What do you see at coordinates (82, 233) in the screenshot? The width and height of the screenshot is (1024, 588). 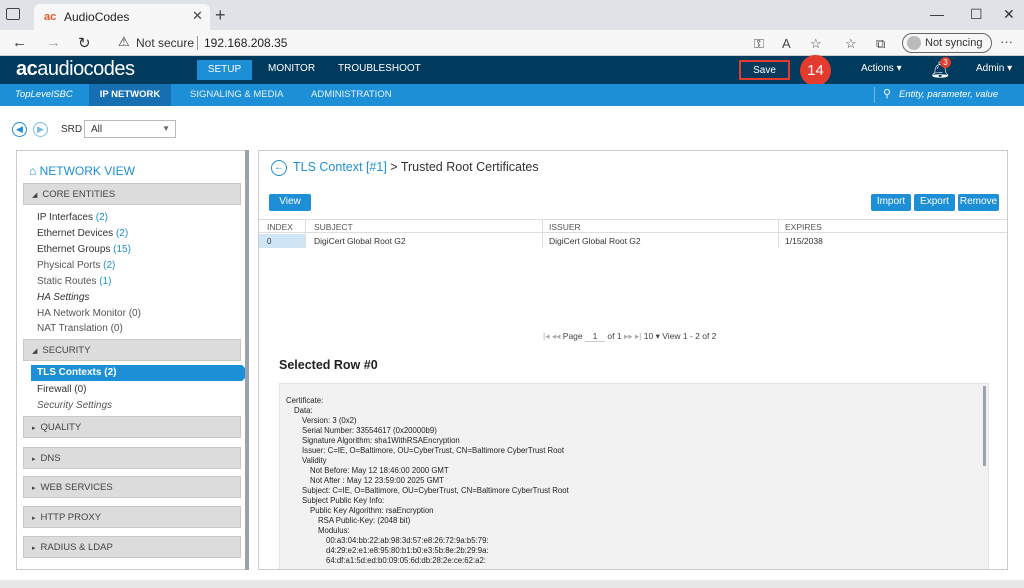 I see `nav-ethernet-devices: Ethernet Devices (2)` at bounding box center [82, 233].